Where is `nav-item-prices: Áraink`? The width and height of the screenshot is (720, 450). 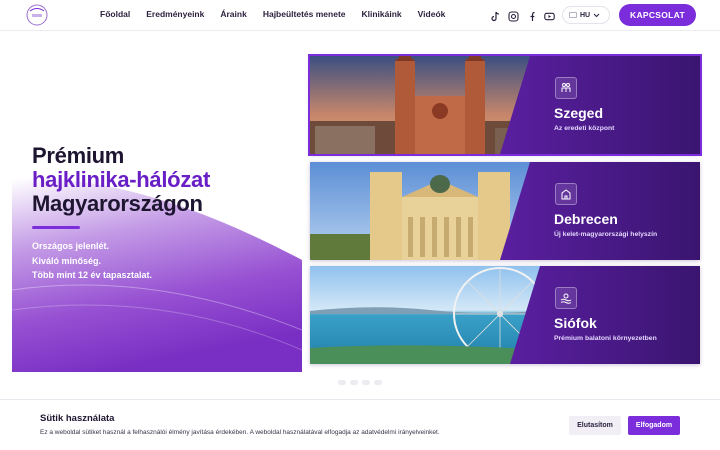 nav-item-prices: Áraink is located at coordinates (233, 14).